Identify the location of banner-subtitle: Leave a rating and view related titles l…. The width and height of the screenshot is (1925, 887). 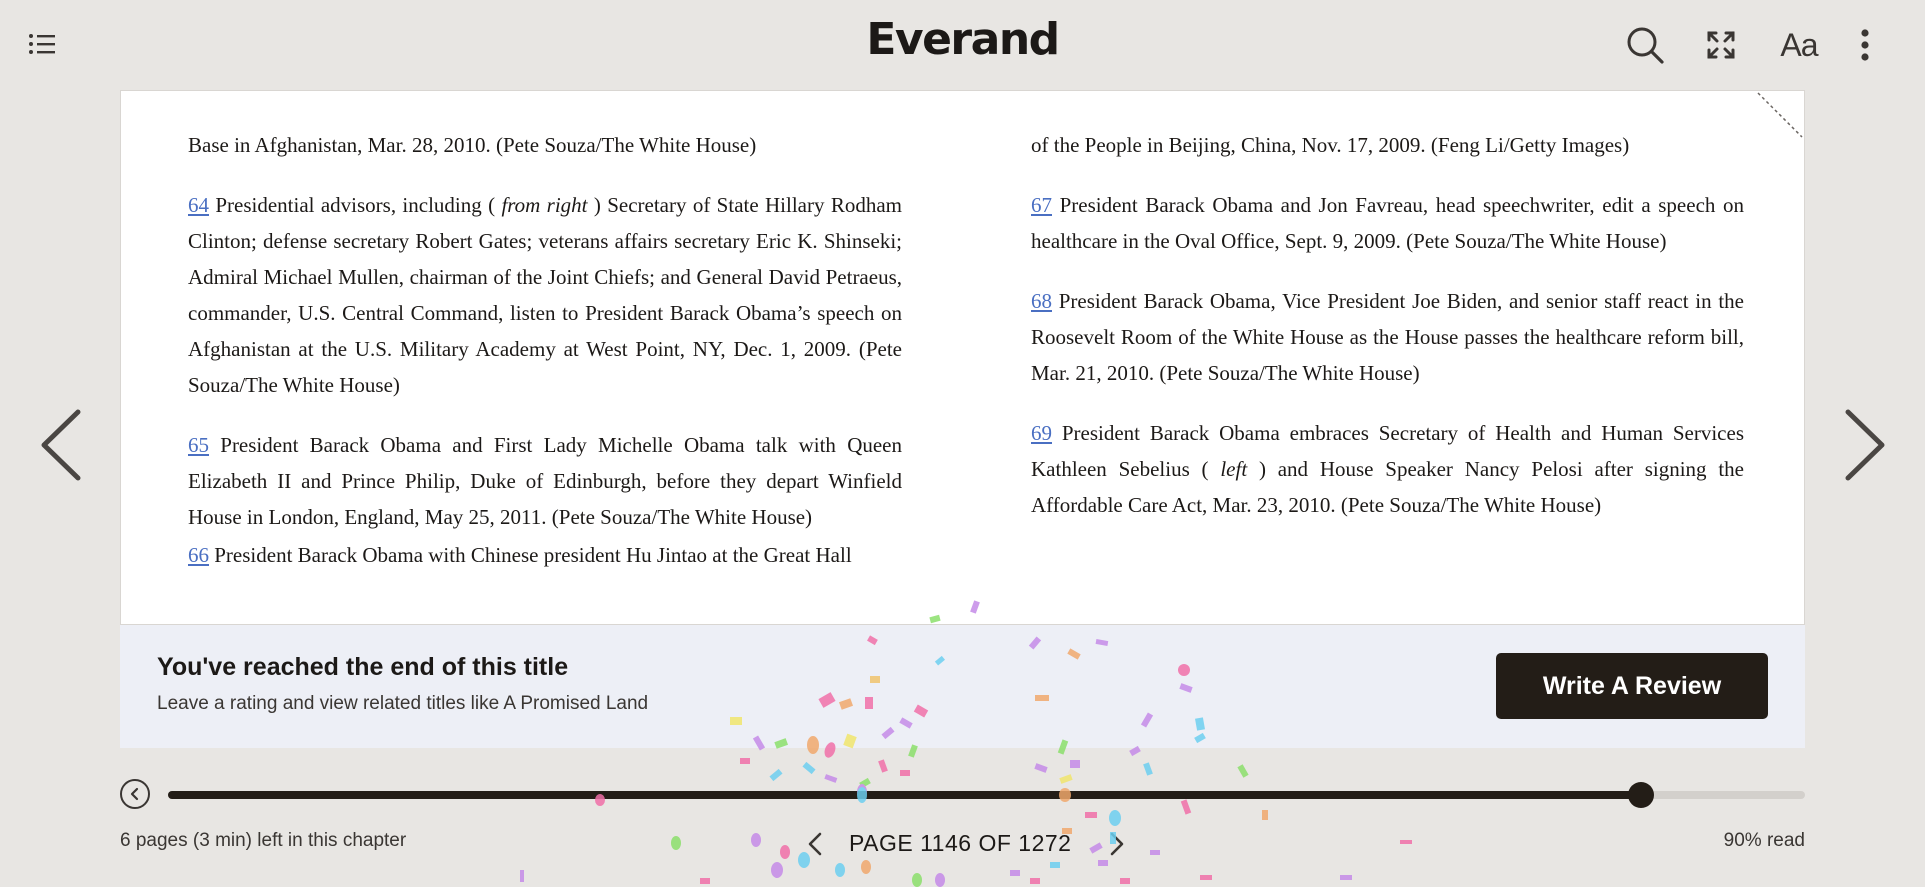
(403, 703).